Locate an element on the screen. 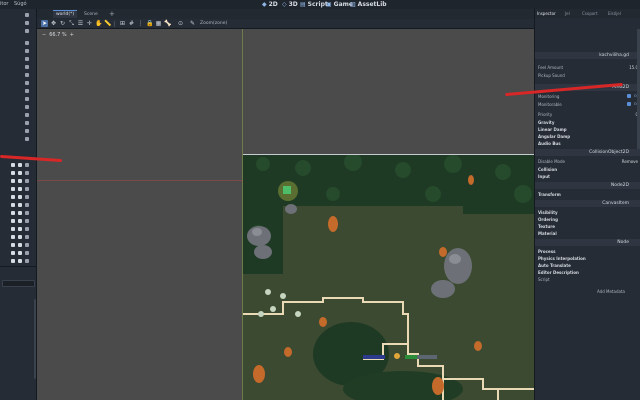 This screenshot has height=400, width=640. workspace-3d-button: ◇ 3D is located at coordinates (290, 4).